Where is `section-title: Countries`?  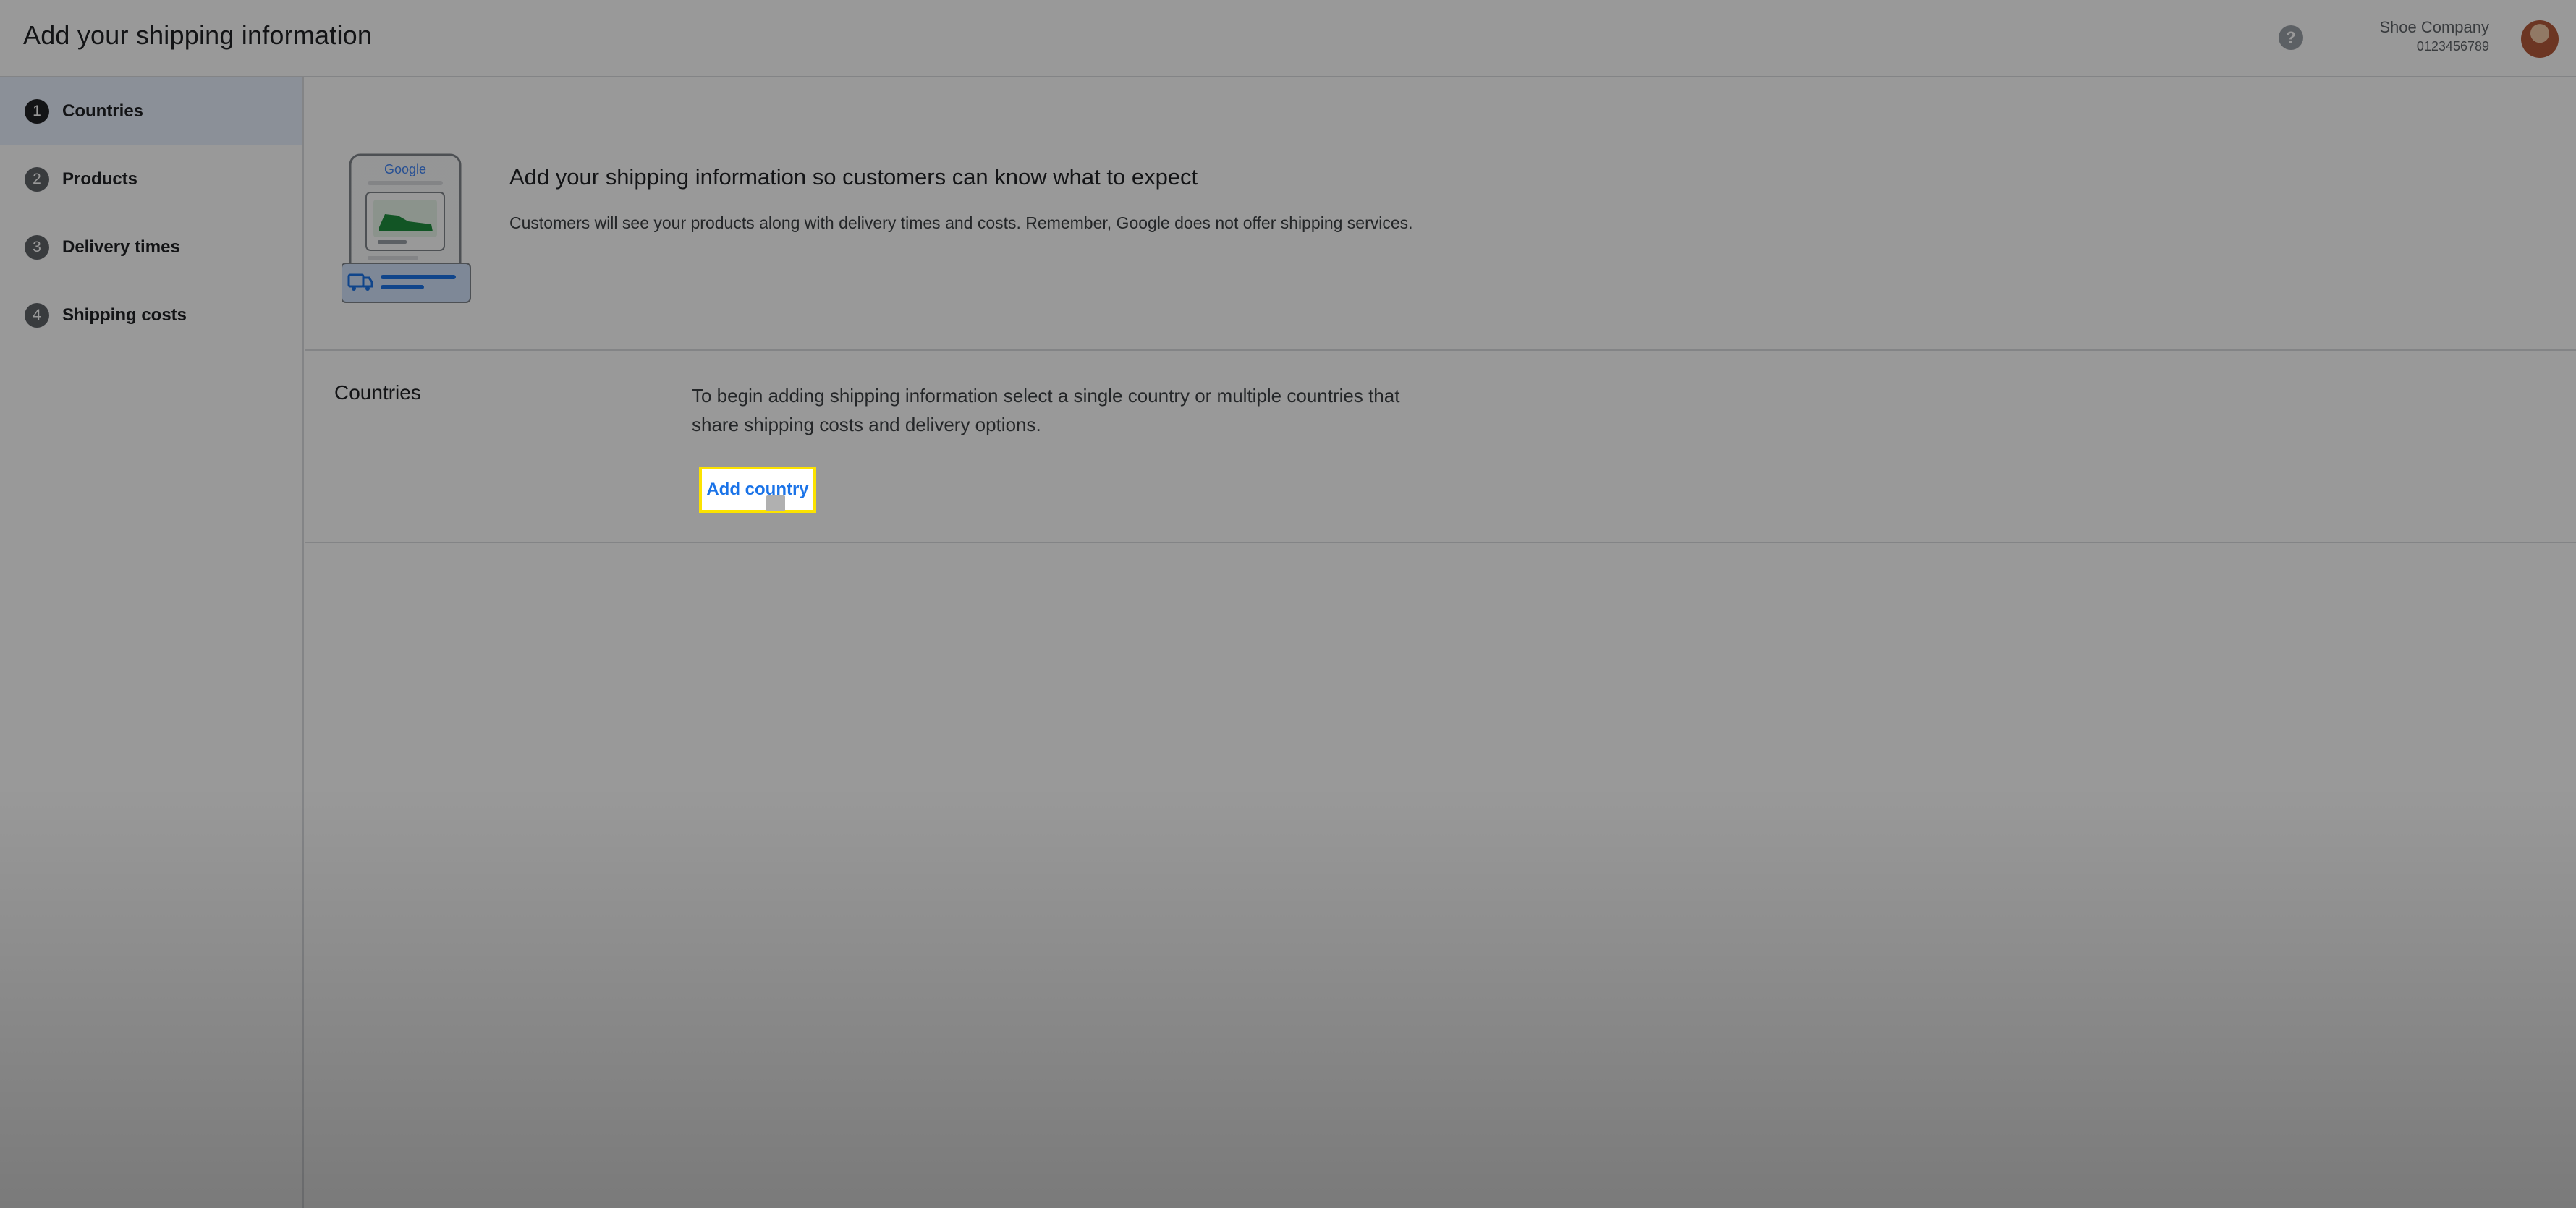
section-title: Countries is located at coordinates (377, 393).